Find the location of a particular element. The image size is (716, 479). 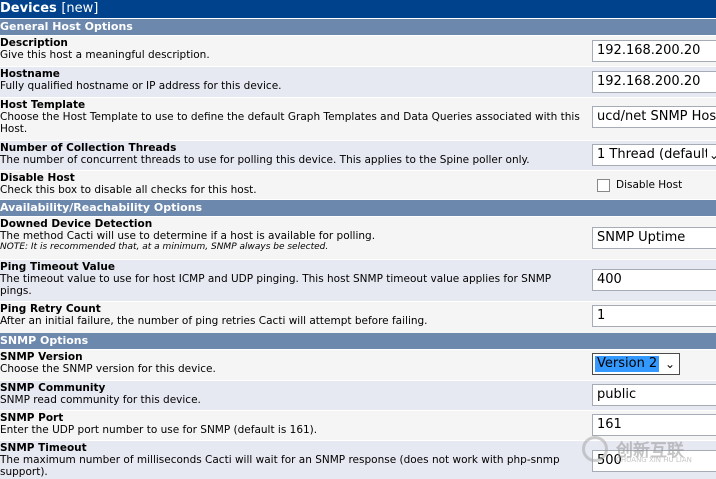

field-title: SNMP Community is located at coordinates (53, 388).